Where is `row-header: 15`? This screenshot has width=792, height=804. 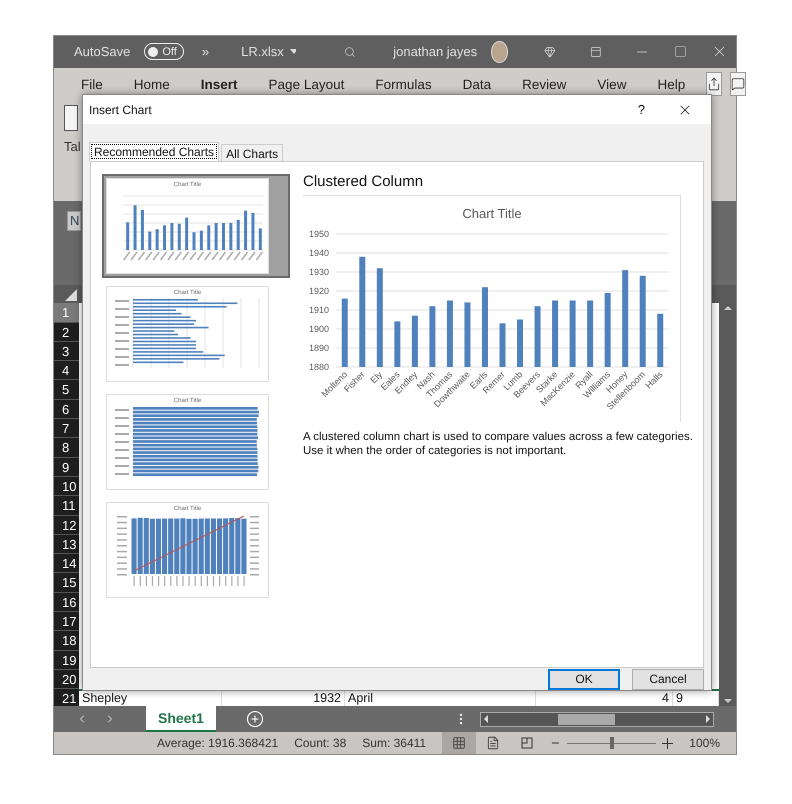
row-header: 15 is located at coordinates (66, 583).